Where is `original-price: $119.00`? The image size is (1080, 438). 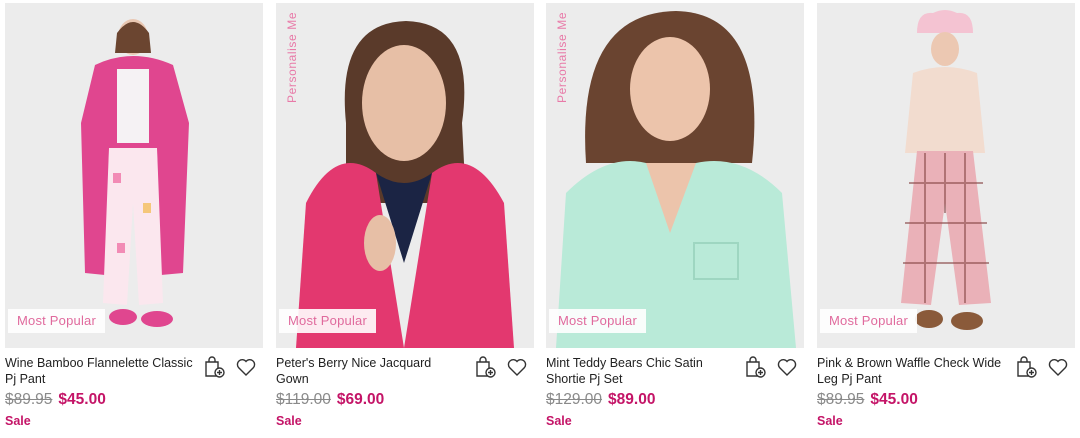
original-price: $119.00 is located at coordinates (303, 399).